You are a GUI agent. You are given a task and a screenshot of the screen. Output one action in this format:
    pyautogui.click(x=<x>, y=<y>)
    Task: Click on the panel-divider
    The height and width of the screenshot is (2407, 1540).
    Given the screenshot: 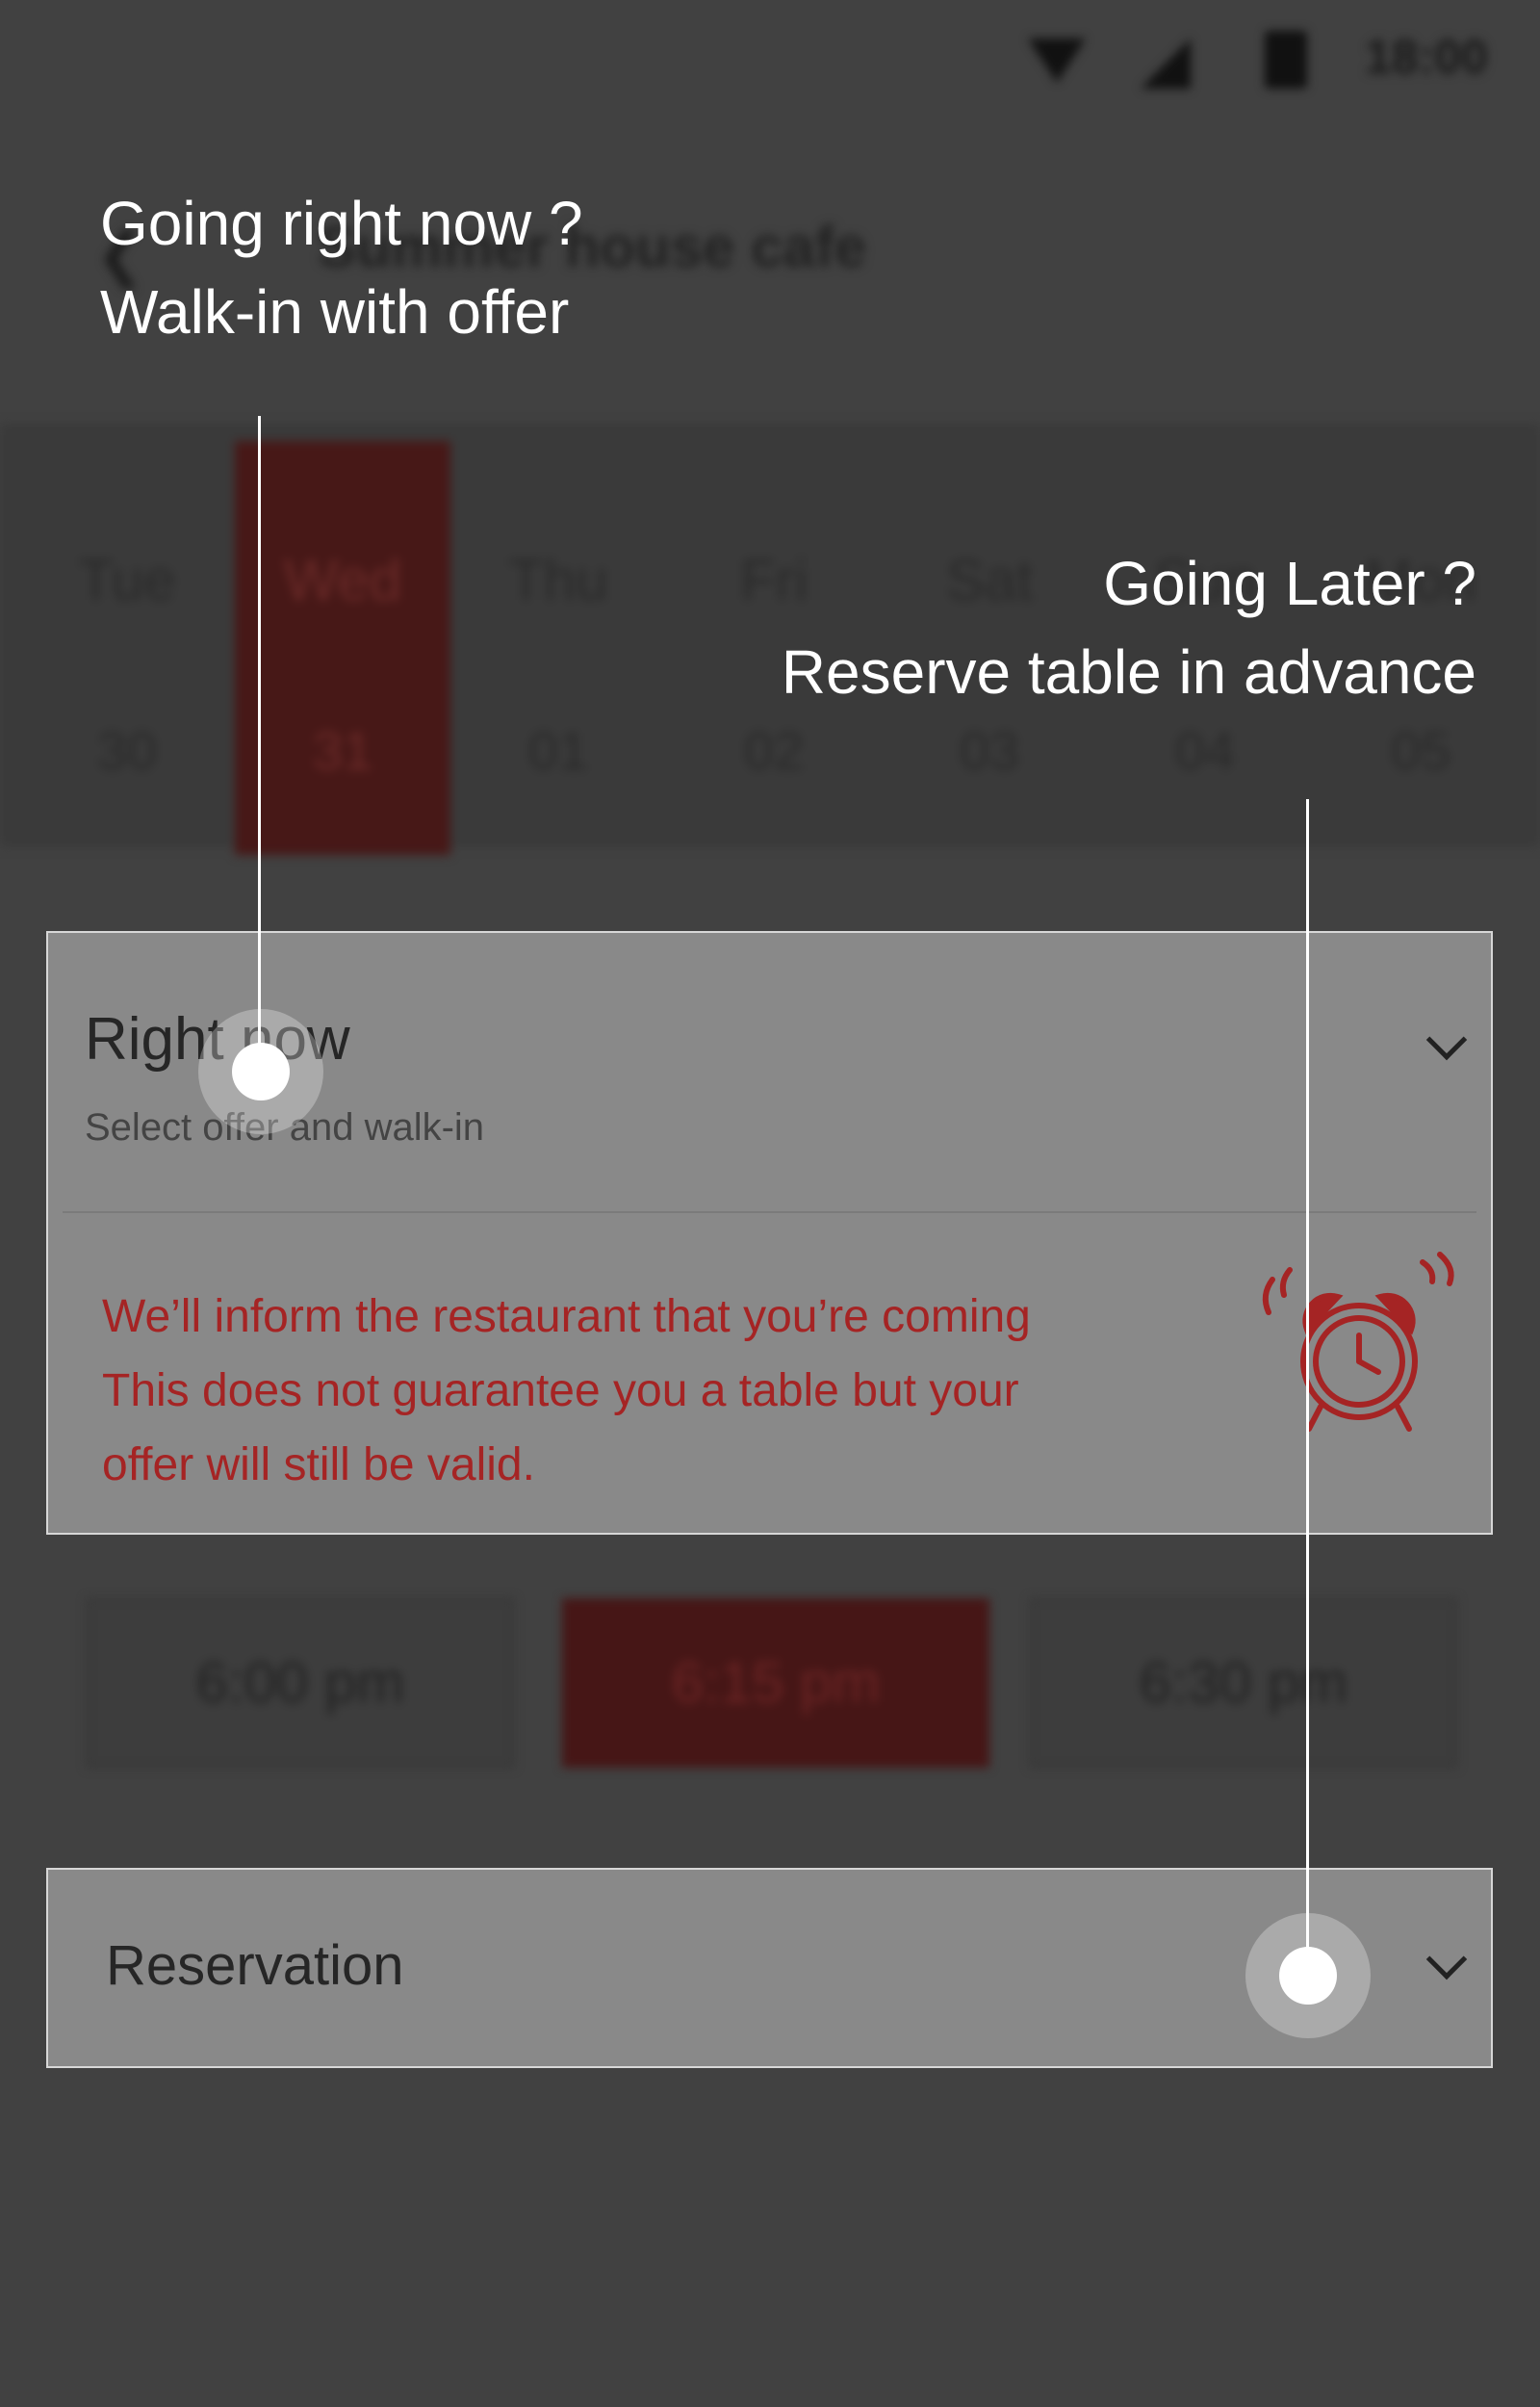 What is the action you would take?
    pyautogui.click(x=769, y=1212)
    